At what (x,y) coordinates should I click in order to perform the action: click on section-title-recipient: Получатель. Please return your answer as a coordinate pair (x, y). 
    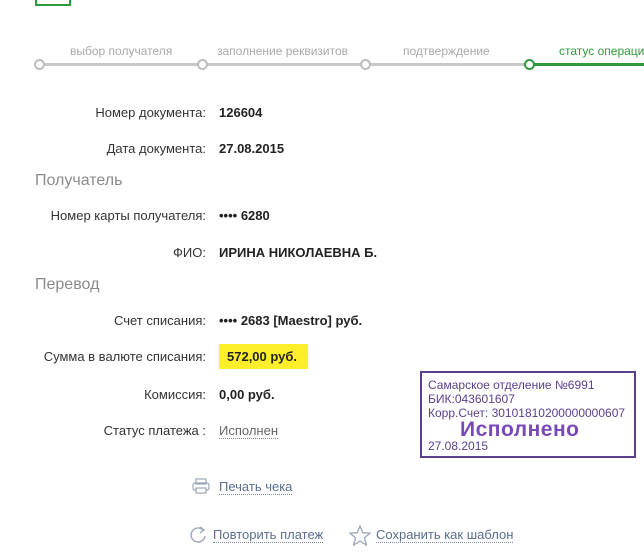
    Looking at the image, I should click on (79, 180).